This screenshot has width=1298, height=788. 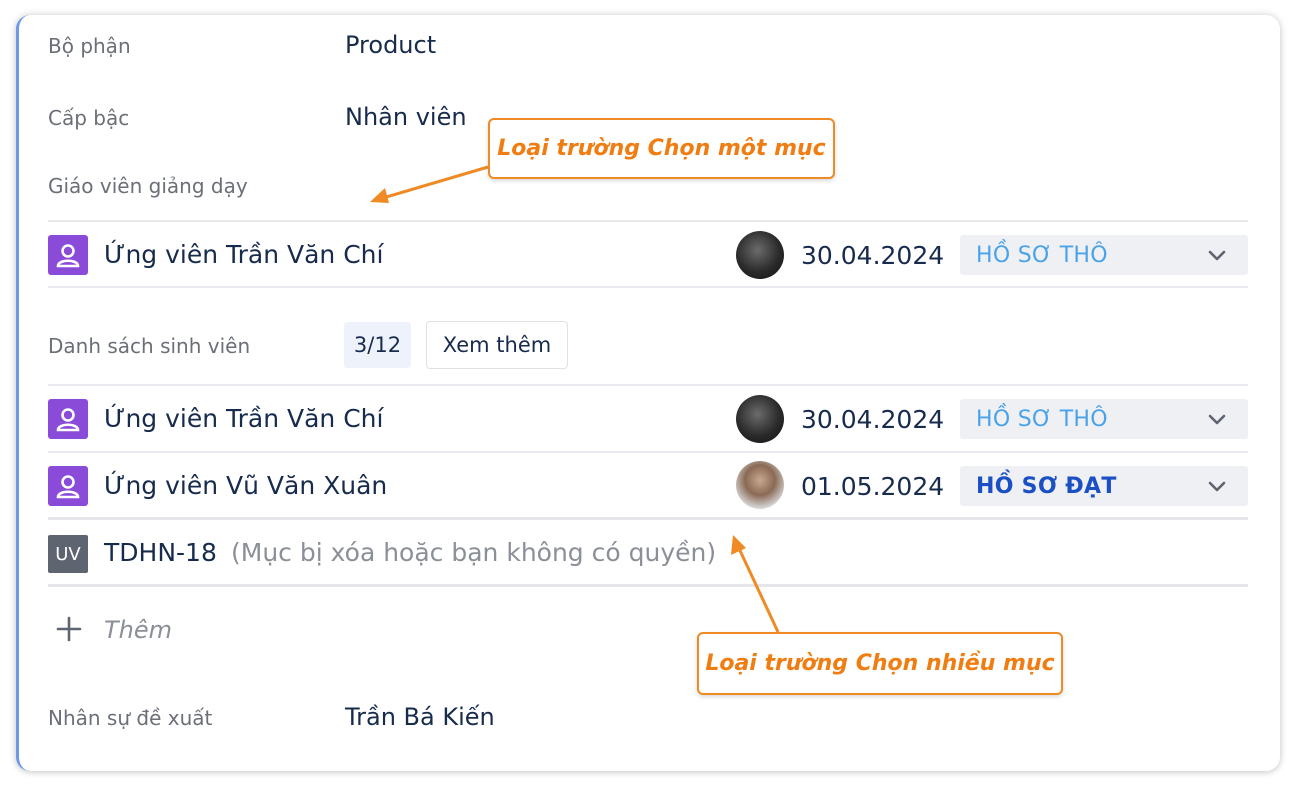 I want to click on callout-single-select: Loại trường Chọn một mục, so click(x=661, y=148).